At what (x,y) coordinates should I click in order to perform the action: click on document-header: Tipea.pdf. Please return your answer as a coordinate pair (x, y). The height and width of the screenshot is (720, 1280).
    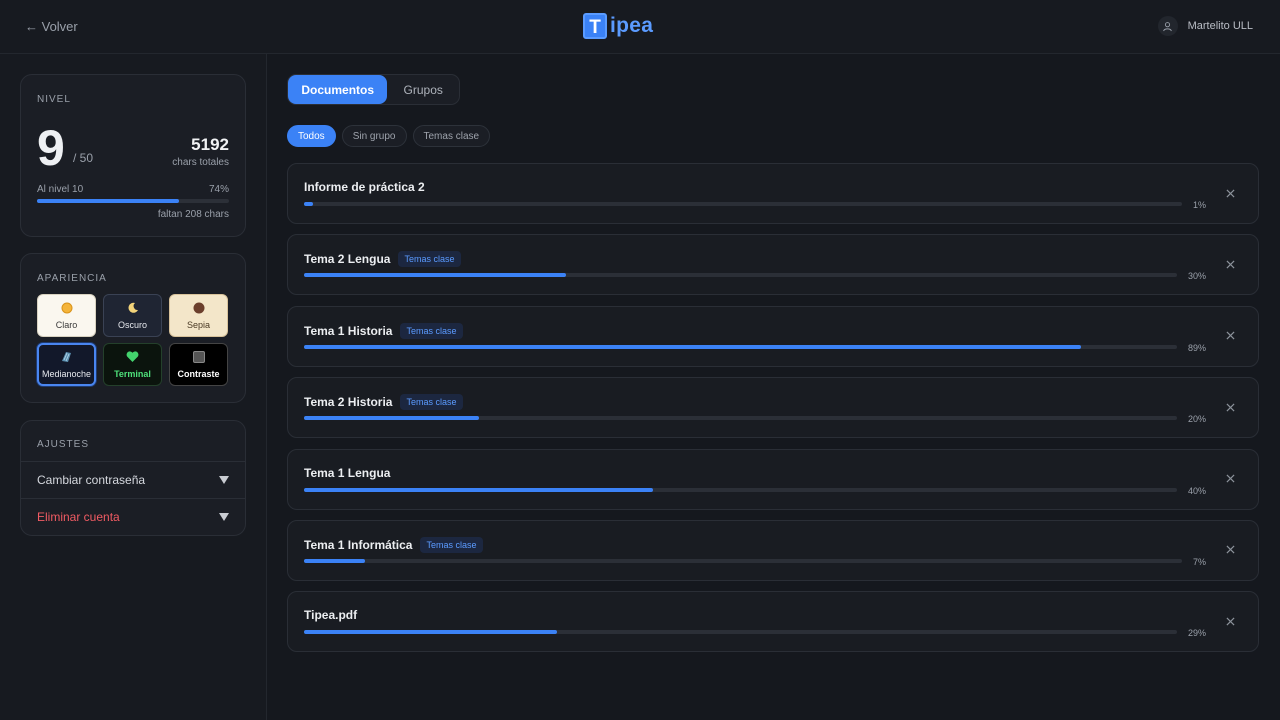
    Looking at the image, I should click on (330, 615).